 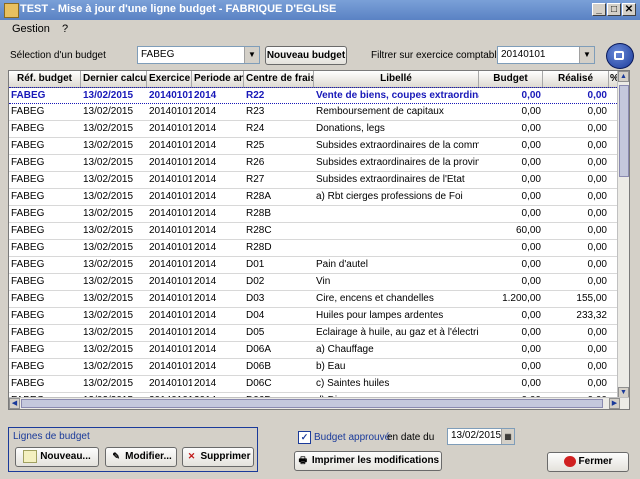 What do you see at coordinates (368, 461) in the screenshot?
I see `print-changes-button: 🖶 Imprimer les modifications` at bounding box center [368, 461].